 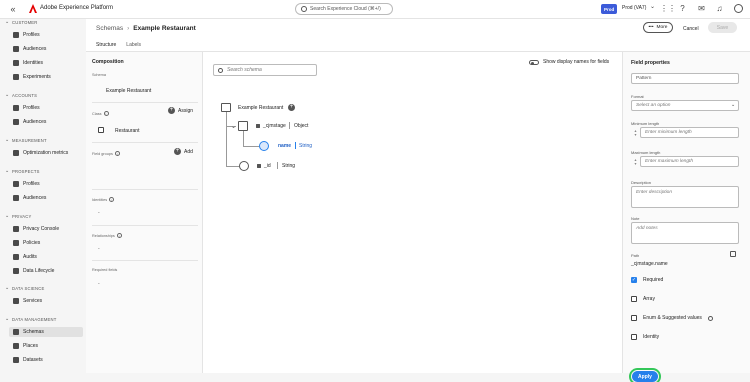 What do you see at coordinates (35, 49) in the screenshot?
I see `nav-item-label: Audiences` at bounding box center [35, 49].